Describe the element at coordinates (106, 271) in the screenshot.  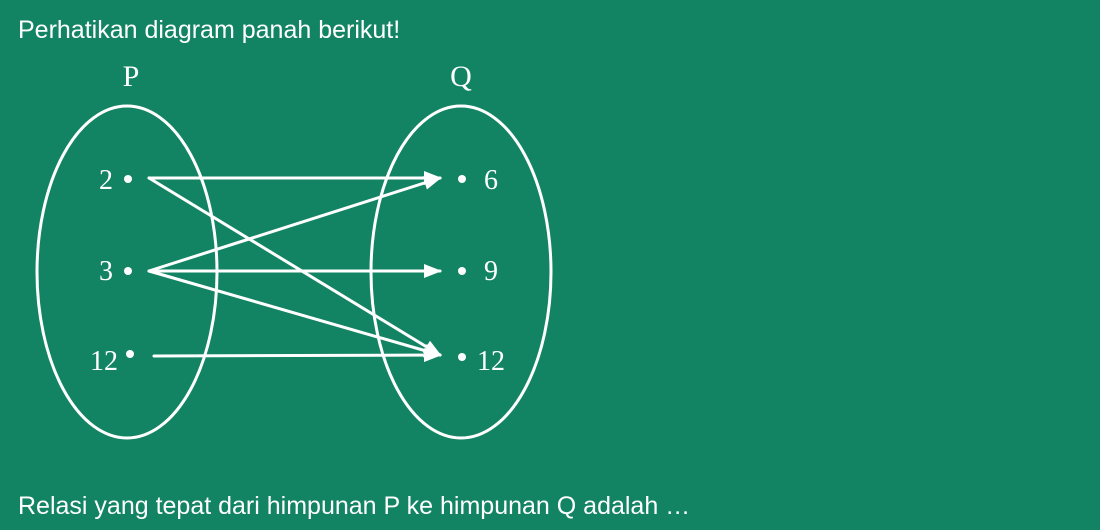
I see `set-p-element-1: 3` at that location.